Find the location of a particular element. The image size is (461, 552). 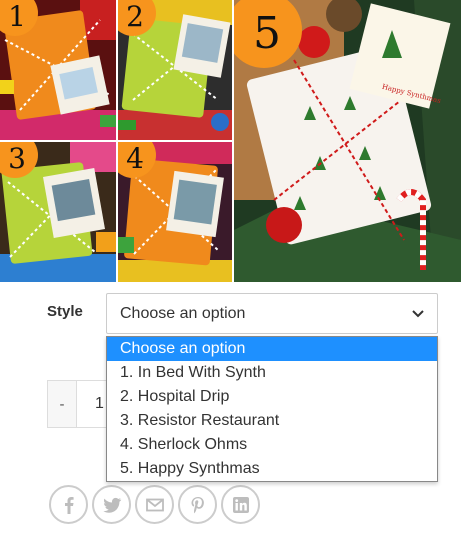

share-linkedin-button is located at coordinates (240, 504).